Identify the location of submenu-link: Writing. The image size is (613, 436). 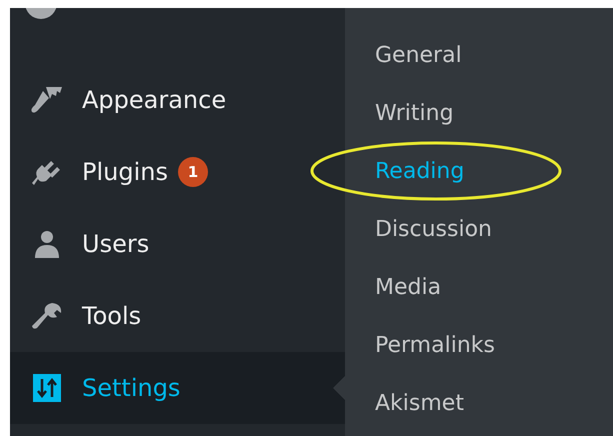
(414, 113).